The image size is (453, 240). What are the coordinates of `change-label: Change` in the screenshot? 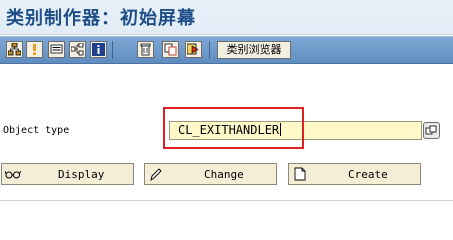 It's located at (224, 174).